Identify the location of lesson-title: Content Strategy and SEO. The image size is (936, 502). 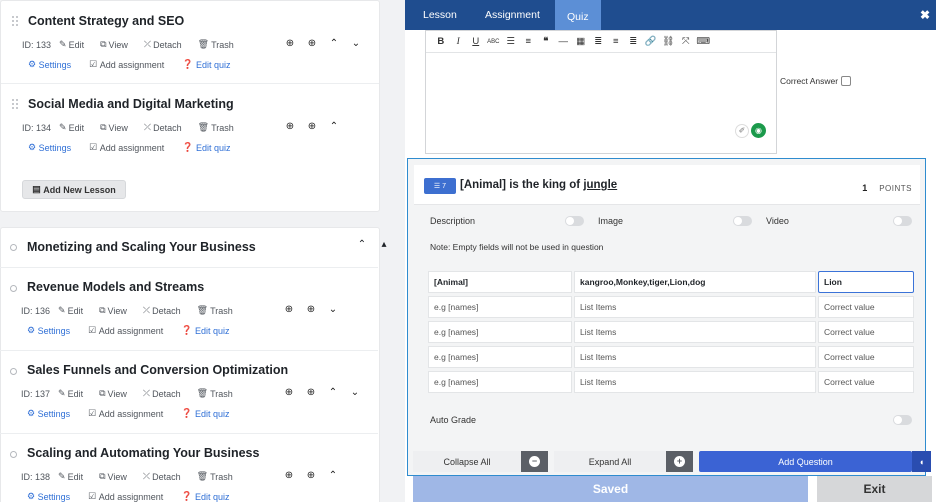
(106, 21).